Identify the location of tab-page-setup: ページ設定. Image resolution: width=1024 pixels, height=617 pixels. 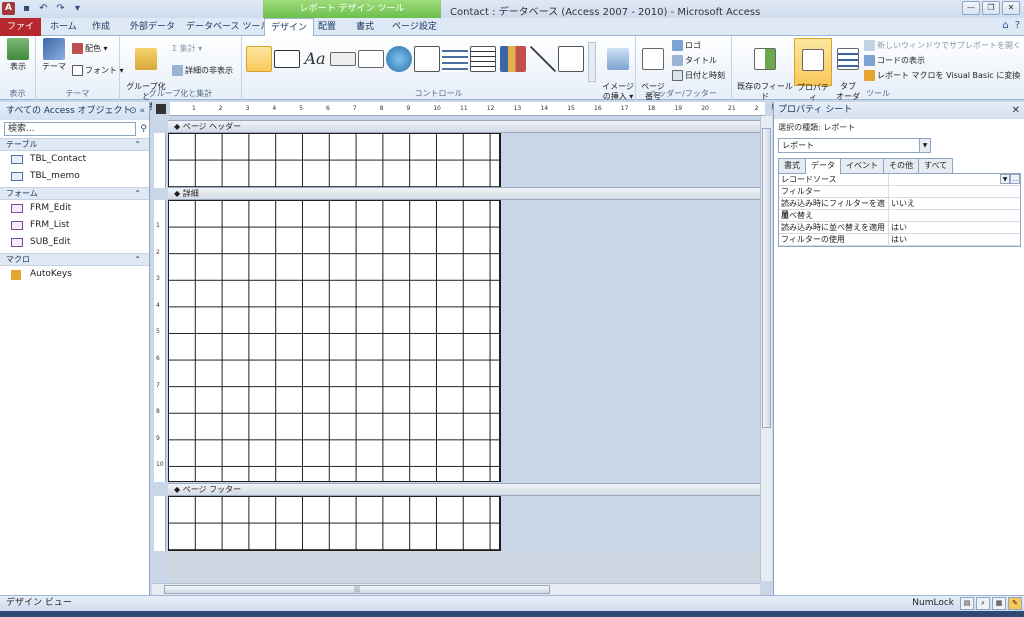
(414, 27).